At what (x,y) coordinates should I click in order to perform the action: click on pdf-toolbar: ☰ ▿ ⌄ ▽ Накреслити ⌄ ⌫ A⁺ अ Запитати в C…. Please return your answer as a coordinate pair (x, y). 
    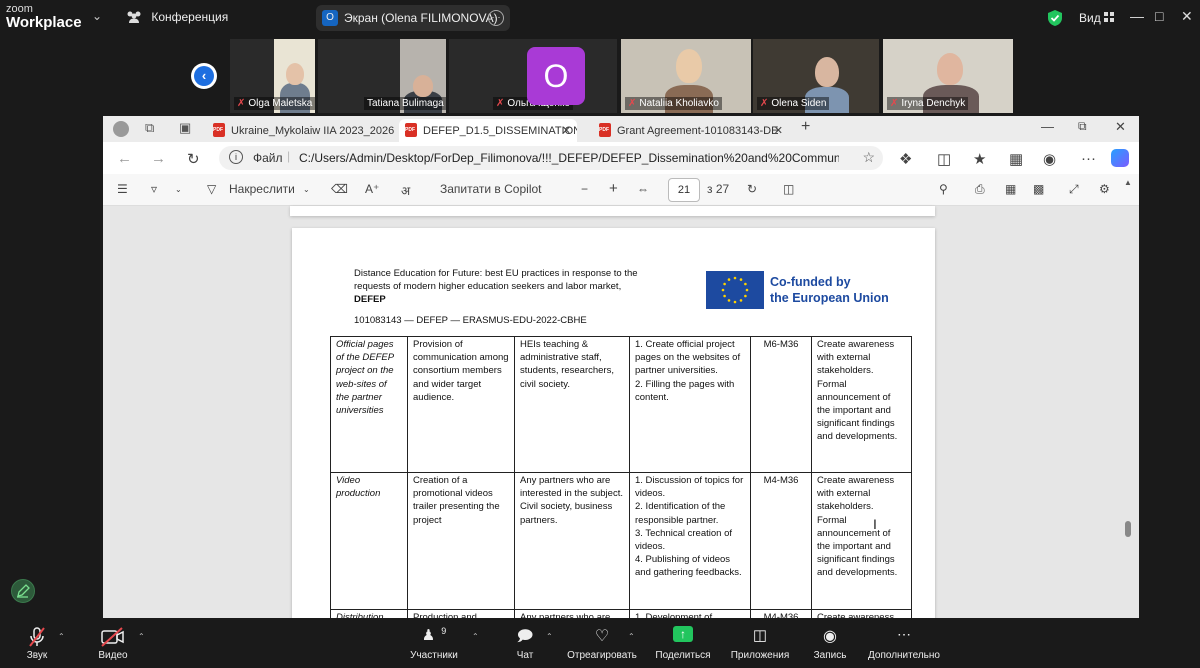
    Looking at the image, I should click on (621, 190).